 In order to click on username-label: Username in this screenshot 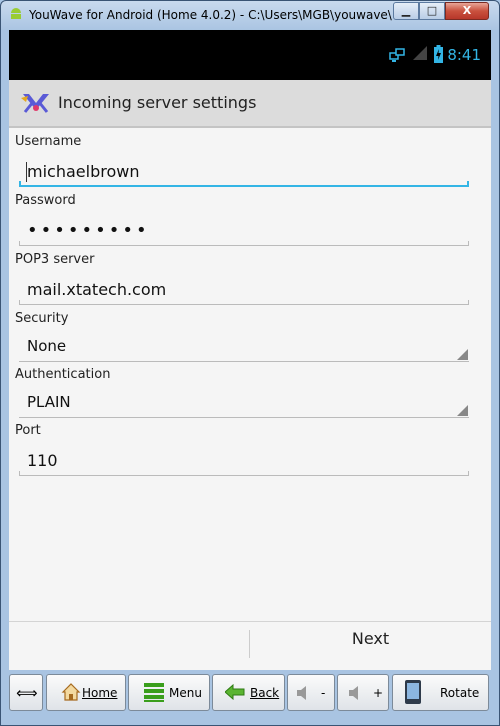, I will do `click(48, 141)`.